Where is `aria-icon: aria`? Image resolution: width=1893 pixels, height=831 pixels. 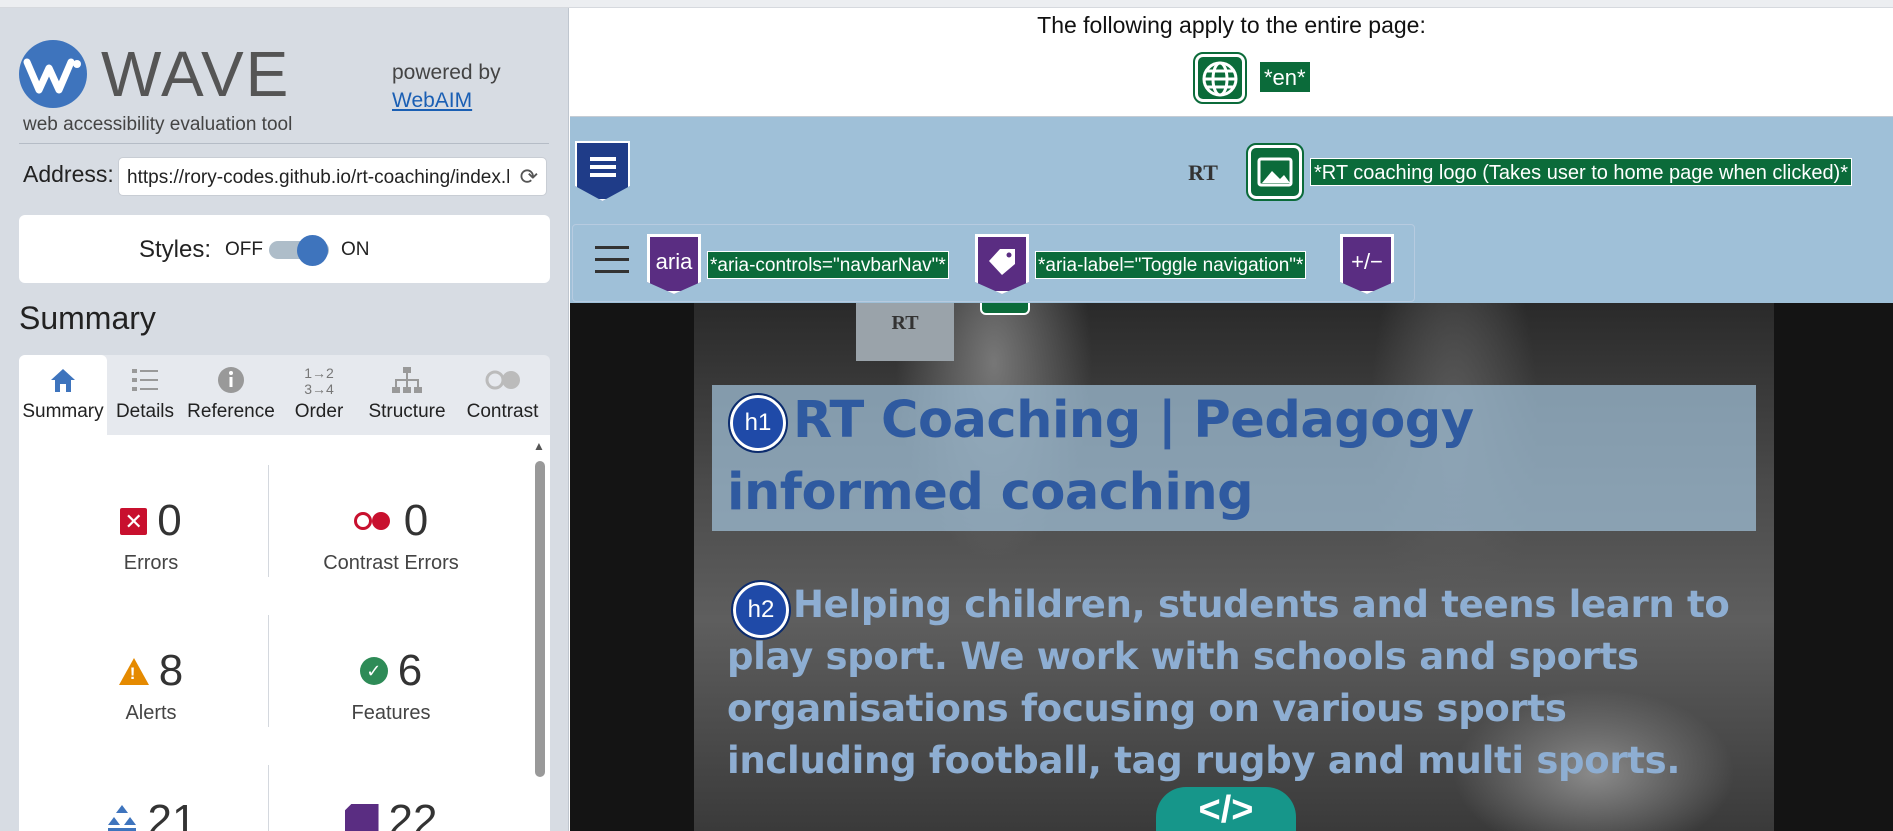
aria-icon: aria is located at coordinates (674, 264).